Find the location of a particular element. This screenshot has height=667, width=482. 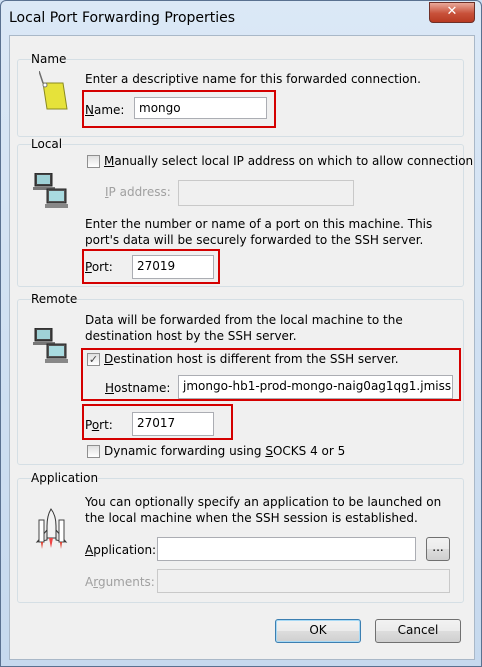

cancel-button: Cancel is located at coordinates (418, 631).